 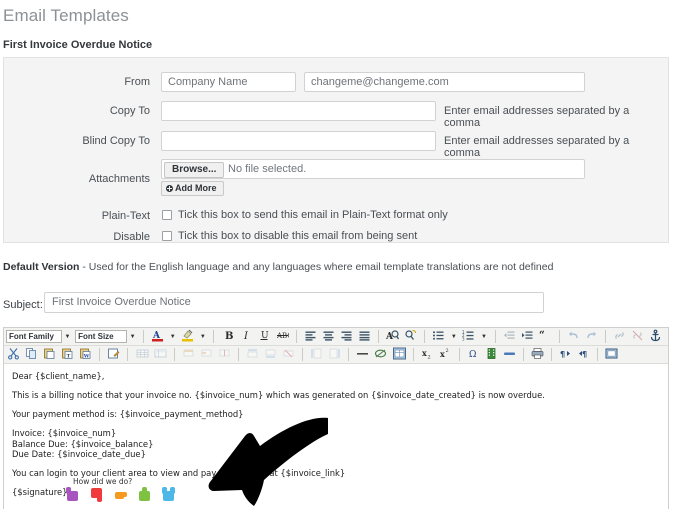 What do you see at coordinates (157, 336) in the screenshot?
I see `text-color-icon: A` at bounding box center [157, 336].